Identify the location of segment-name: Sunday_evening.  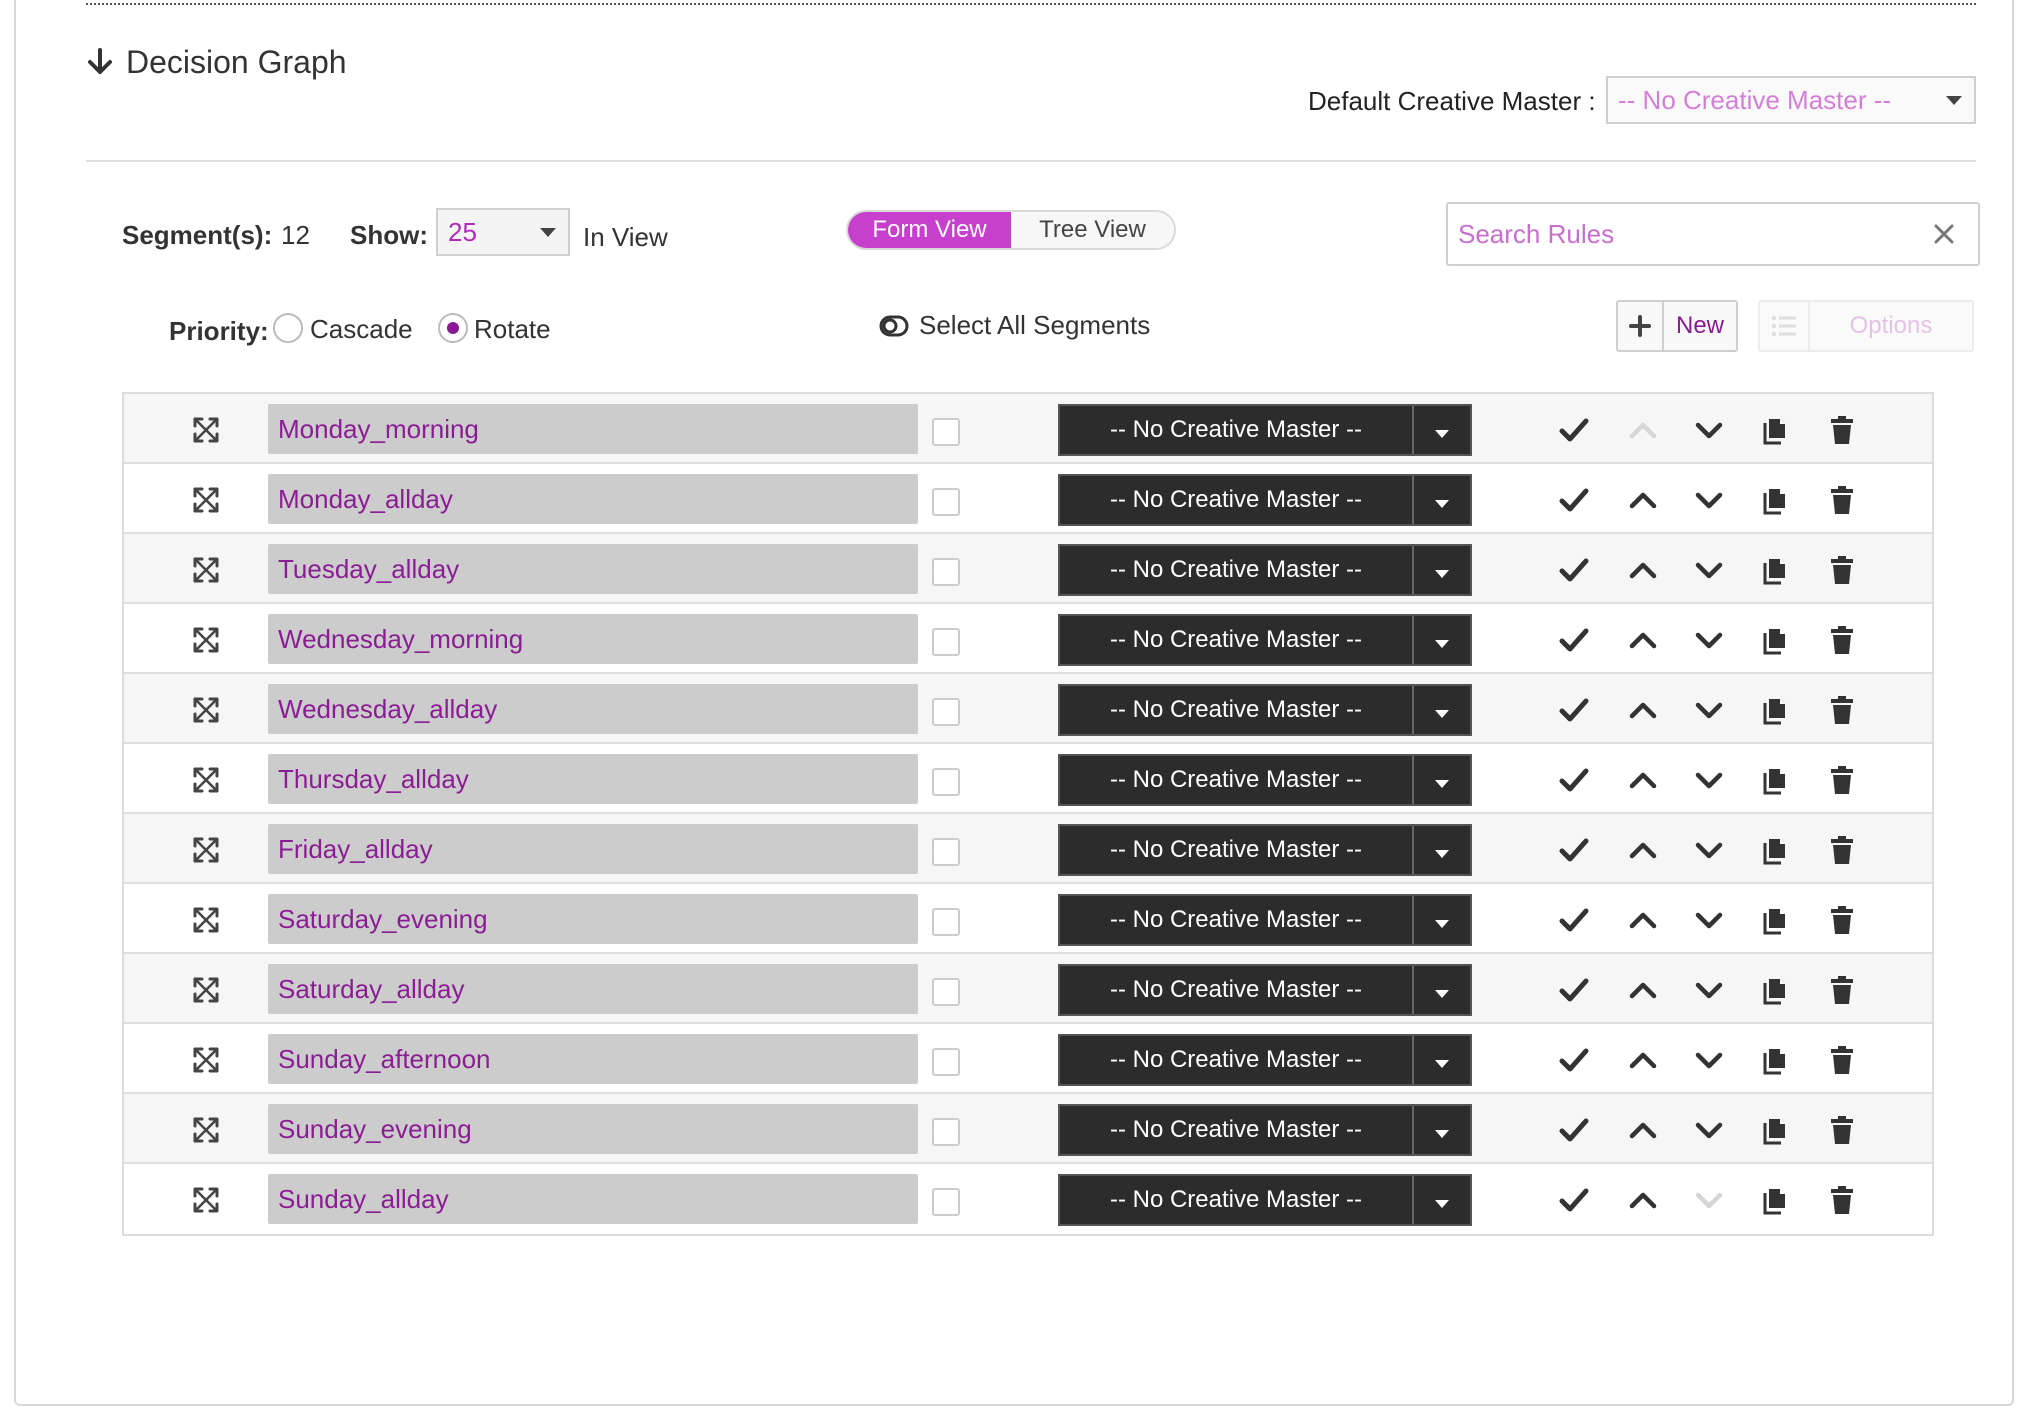
(593, 1129).